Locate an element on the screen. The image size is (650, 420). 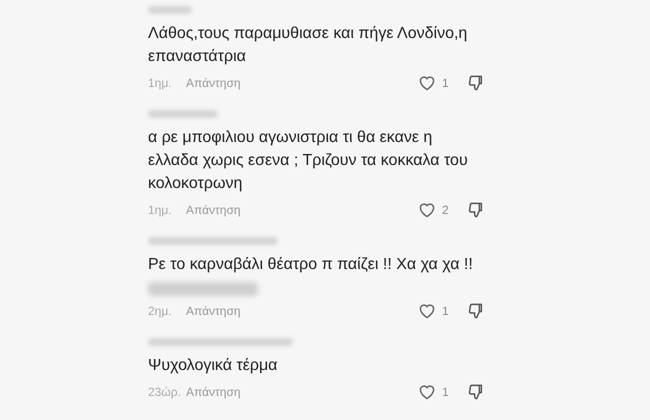
comment-text: Ρε το καρναβάλι θέατρο π παίζει !! Χα χα χα !! is located at coordinates (311, 265).